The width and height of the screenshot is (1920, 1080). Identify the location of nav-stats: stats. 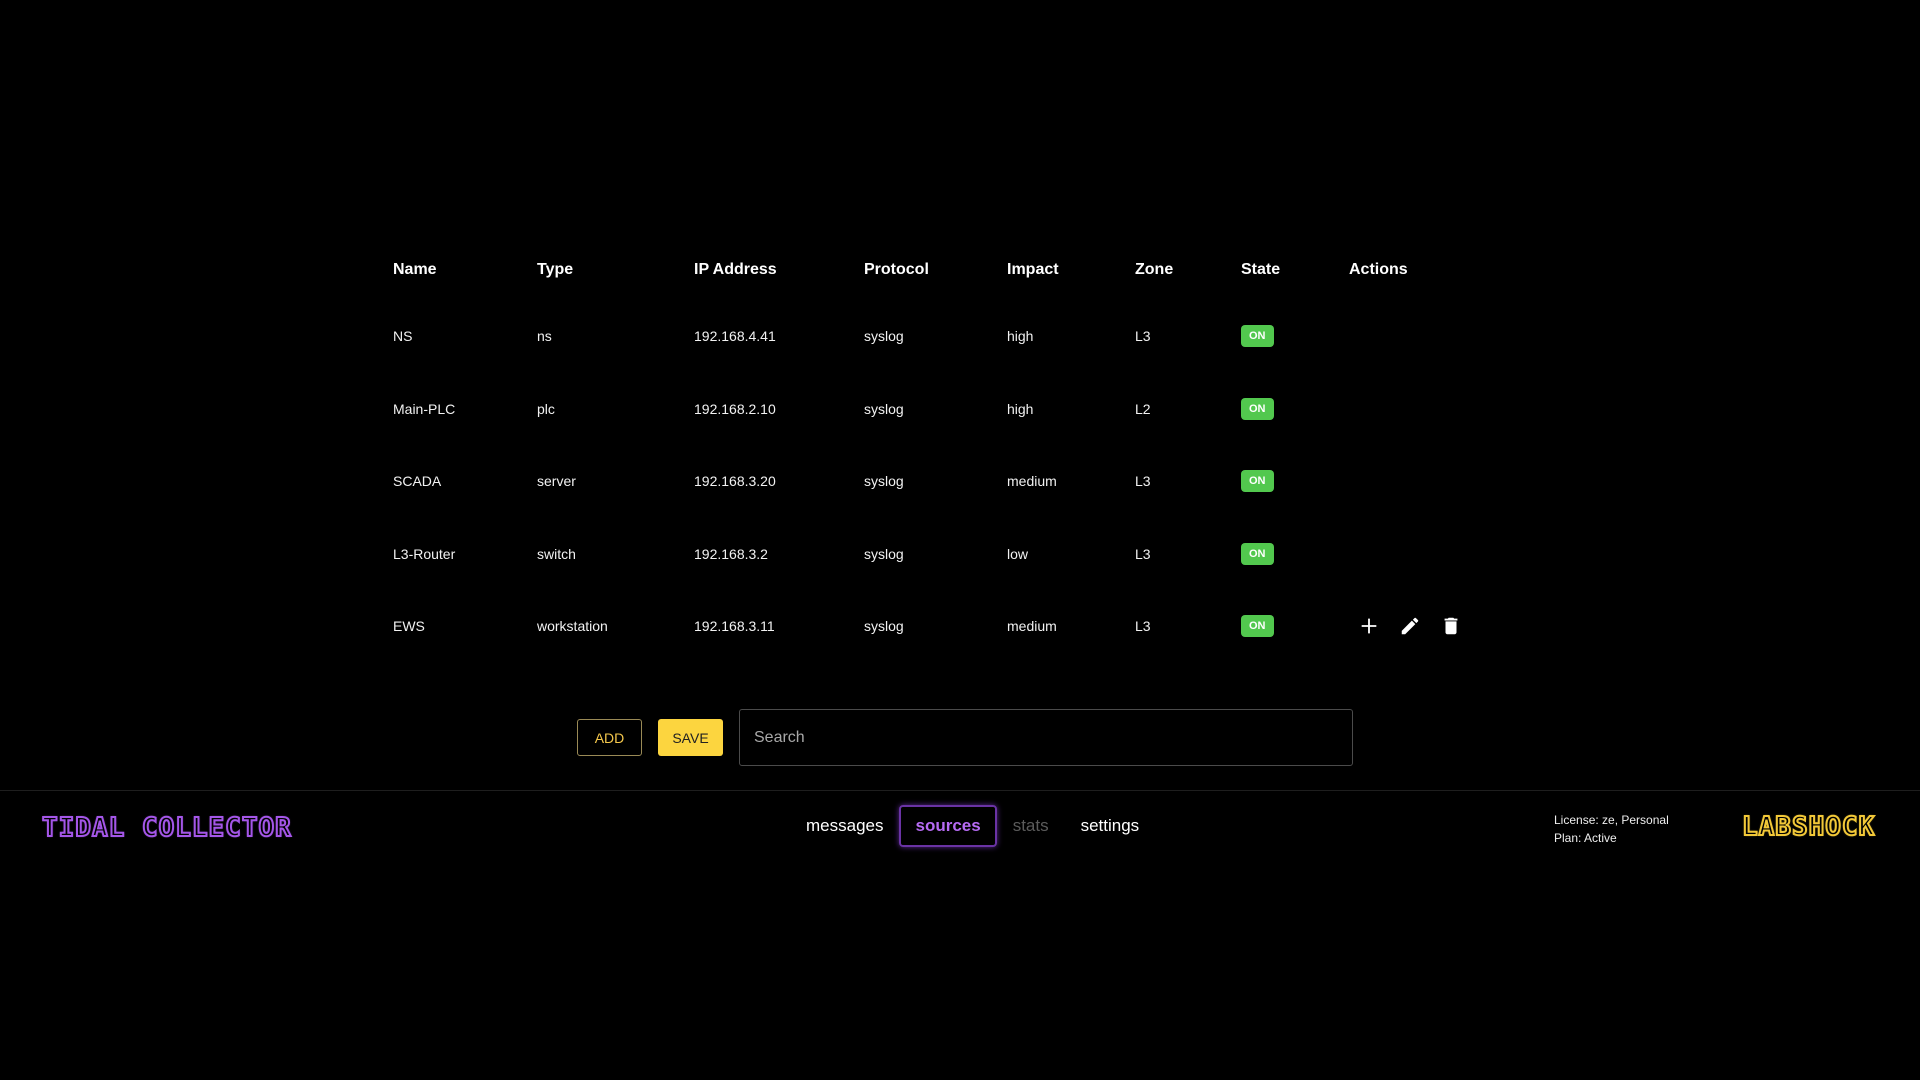
(1030, 825).